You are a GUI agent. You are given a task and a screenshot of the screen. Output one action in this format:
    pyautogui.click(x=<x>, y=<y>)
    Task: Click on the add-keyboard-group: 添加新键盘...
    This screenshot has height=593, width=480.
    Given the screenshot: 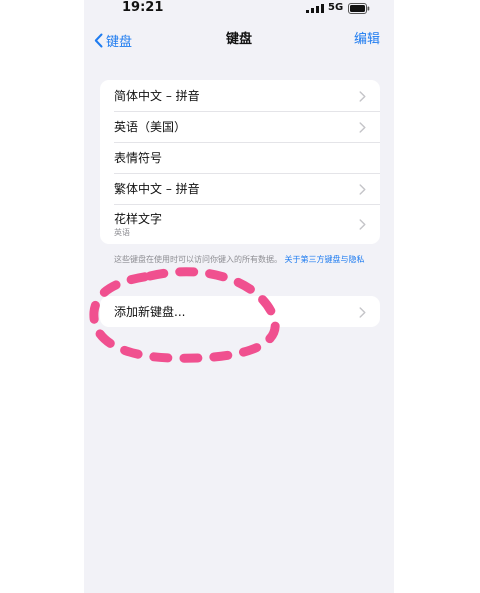 What is the action you would take?
    pyautogui.click(x=240, y=311)
    